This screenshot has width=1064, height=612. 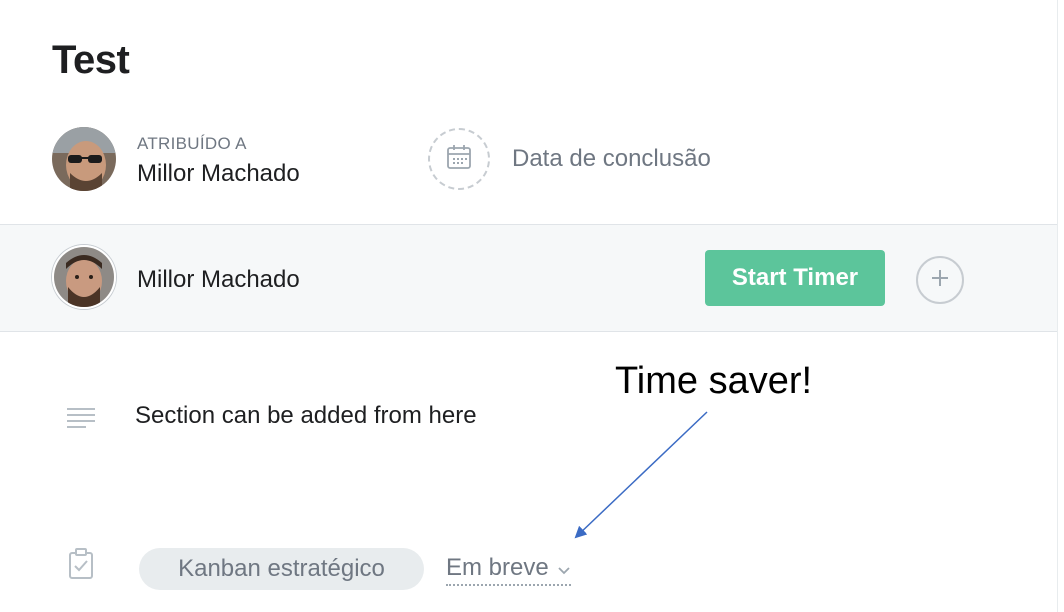 I want to click on start-timer-button: Start Timer, so click(x=795, y=278).